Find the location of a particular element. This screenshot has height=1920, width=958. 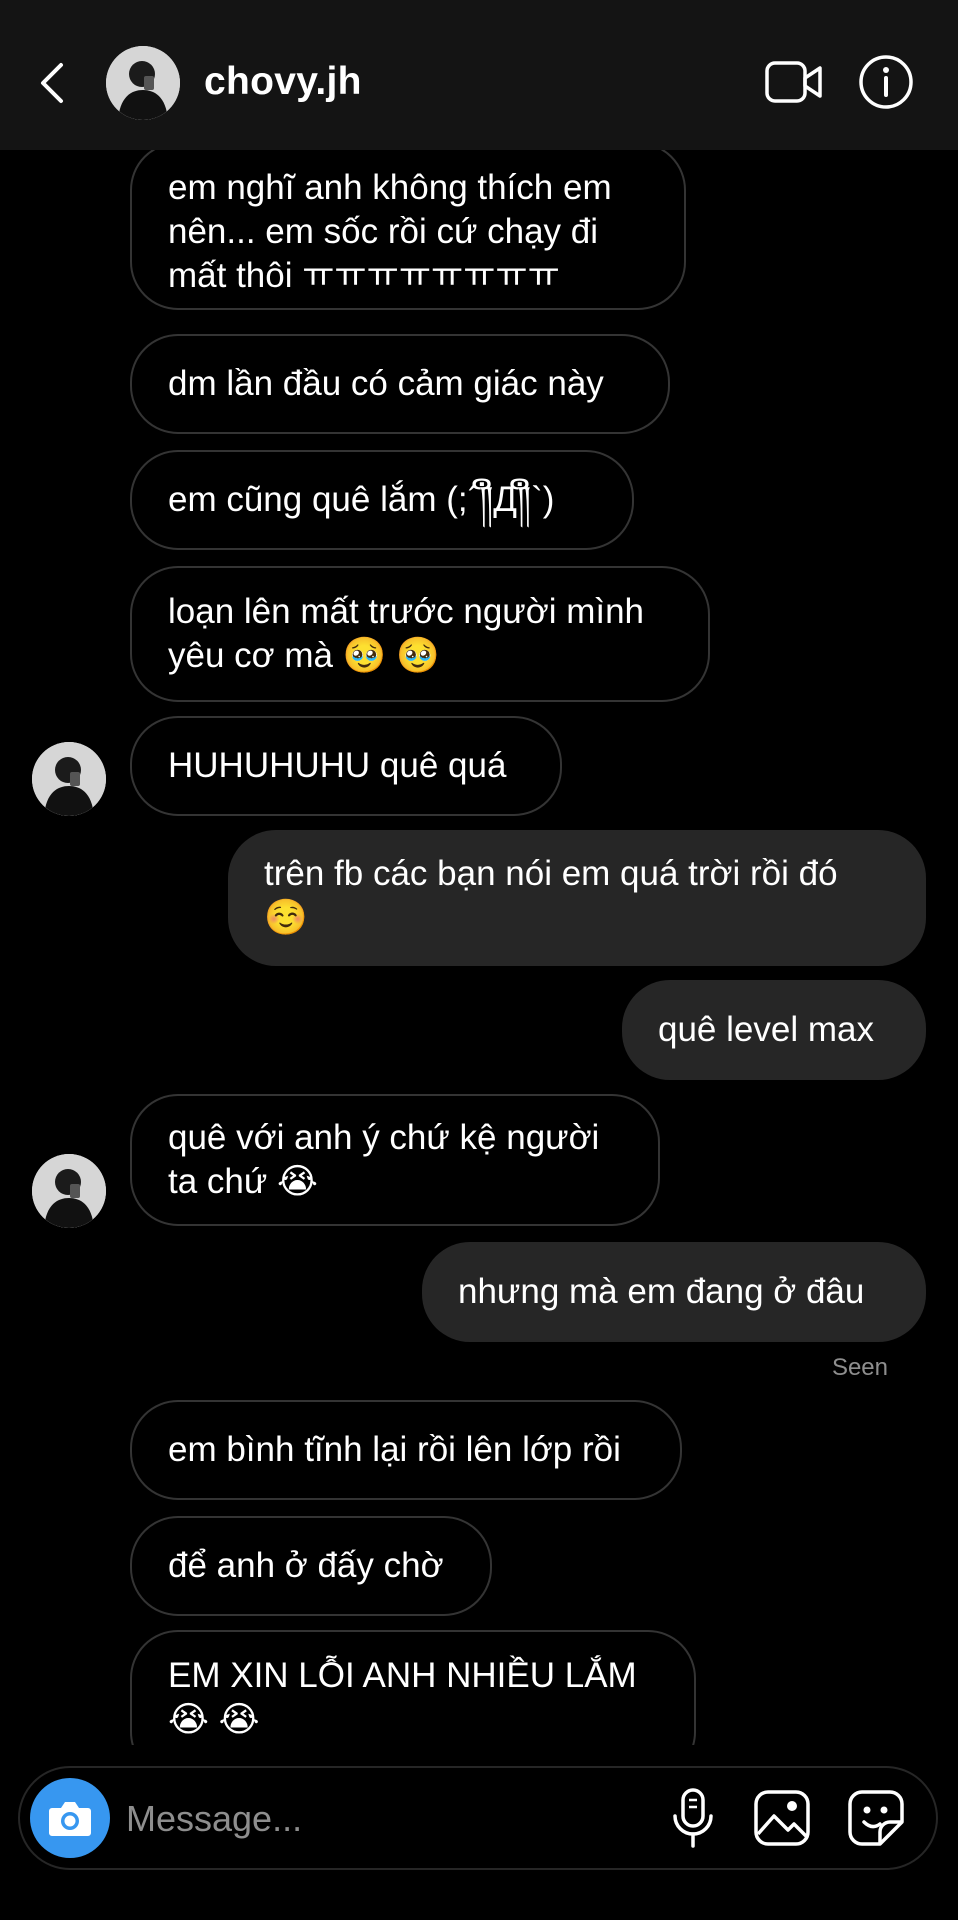

info-icon is located at coordinates (886, 82).